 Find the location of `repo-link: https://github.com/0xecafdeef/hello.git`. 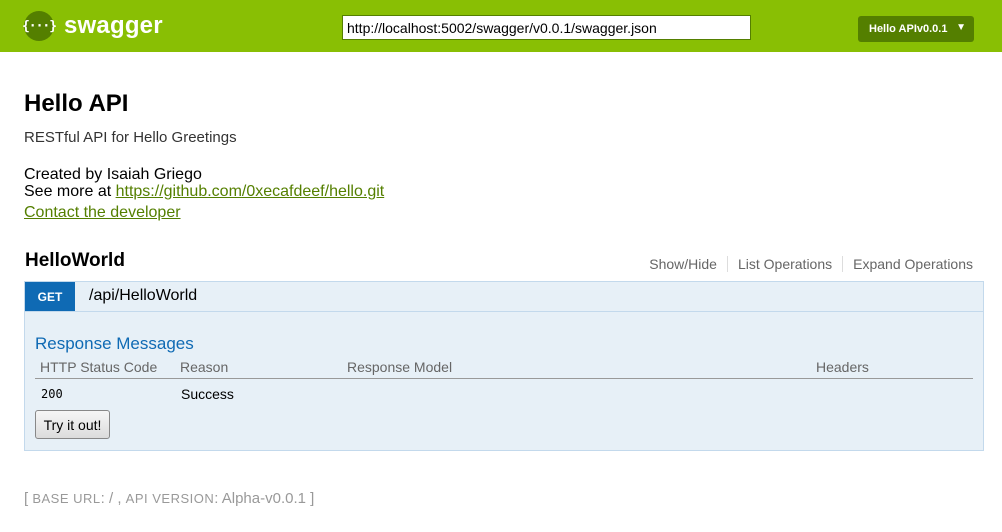

repo-link: https://github.com/0xecafdeef/hello.git is located at coordinates (250, 191).